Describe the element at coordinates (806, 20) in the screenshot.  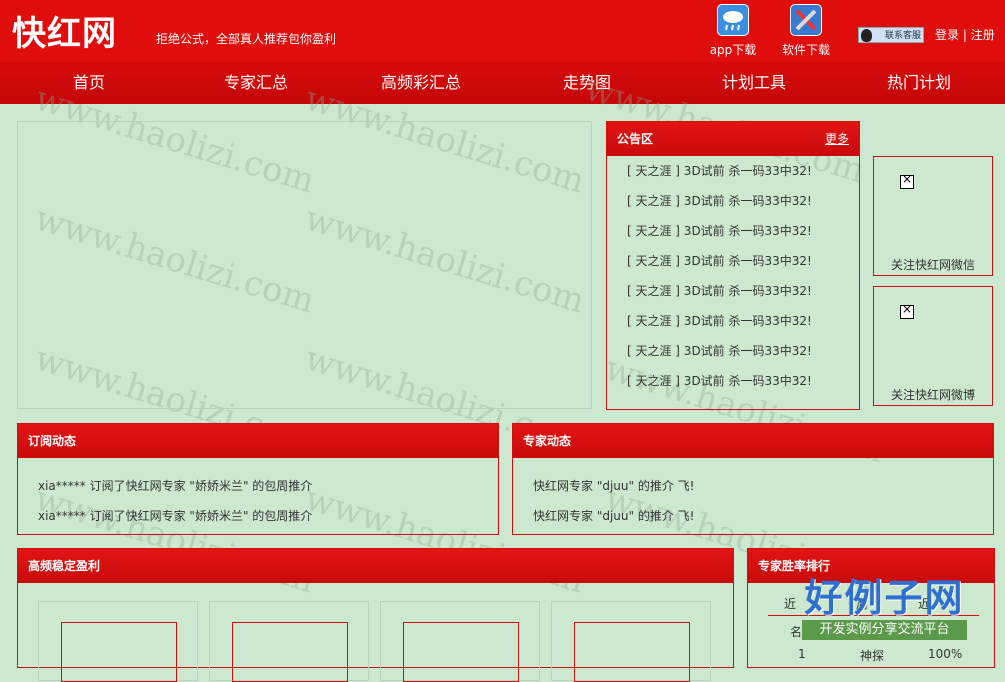
I see `tools-icon` at that location.